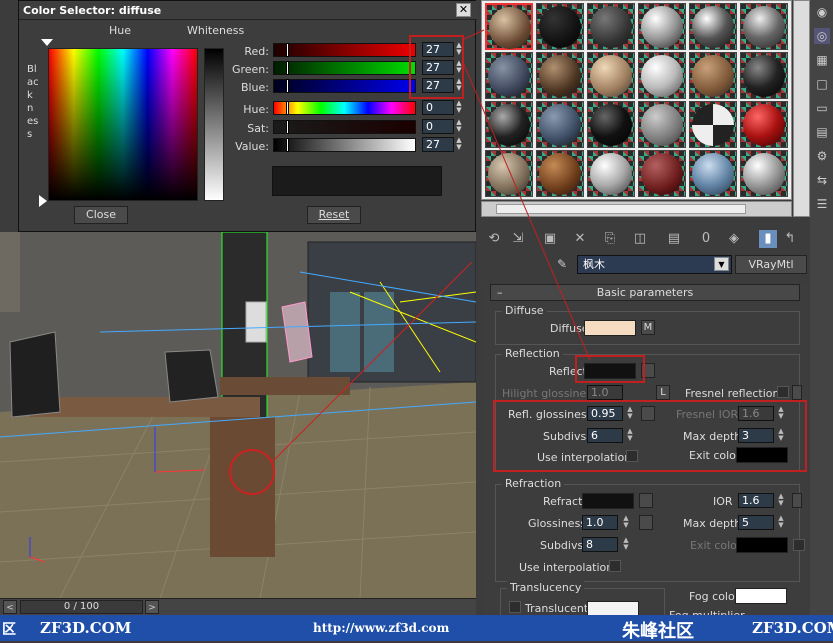  Describe the element at coordinates (86, 628) in the screenshot. I see `watermark-site-left: ZF3D.COM` at that location.